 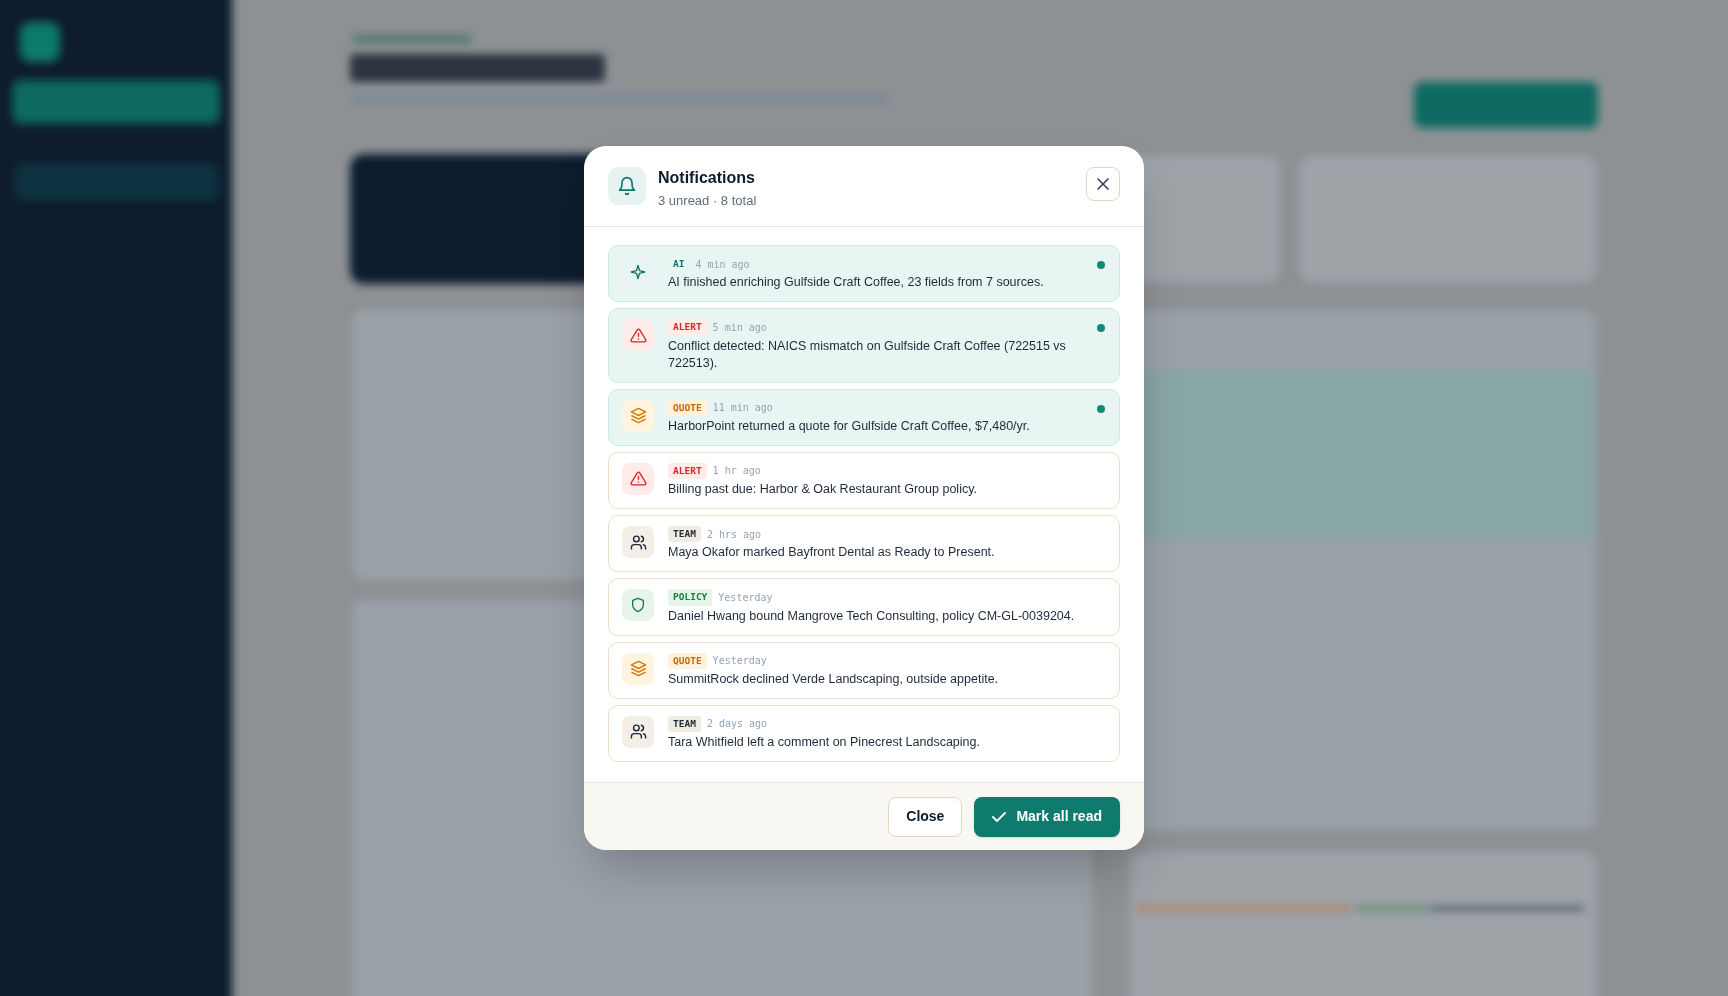 What do you see at coordinates (856, 283) in the screenshot?
I see `notification-text: AI finished enriching Gulfside Craft Coffee, 23 fields from 7 sources.` at bounding box center [856, 283].